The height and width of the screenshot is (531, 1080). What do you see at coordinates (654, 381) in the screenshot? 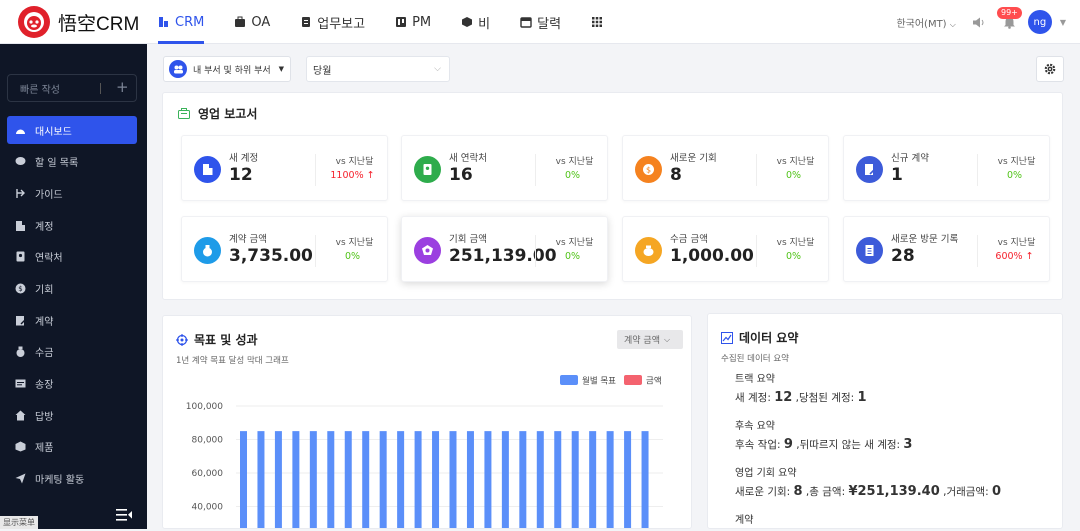
I see `legend-label: 금액` at bounding box center [654, 381].